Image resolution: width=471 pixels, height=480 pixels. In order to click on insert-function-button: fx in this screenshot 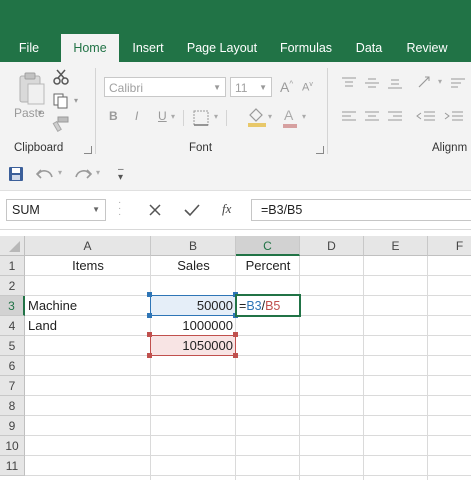, I will do `click(226, 209)`.